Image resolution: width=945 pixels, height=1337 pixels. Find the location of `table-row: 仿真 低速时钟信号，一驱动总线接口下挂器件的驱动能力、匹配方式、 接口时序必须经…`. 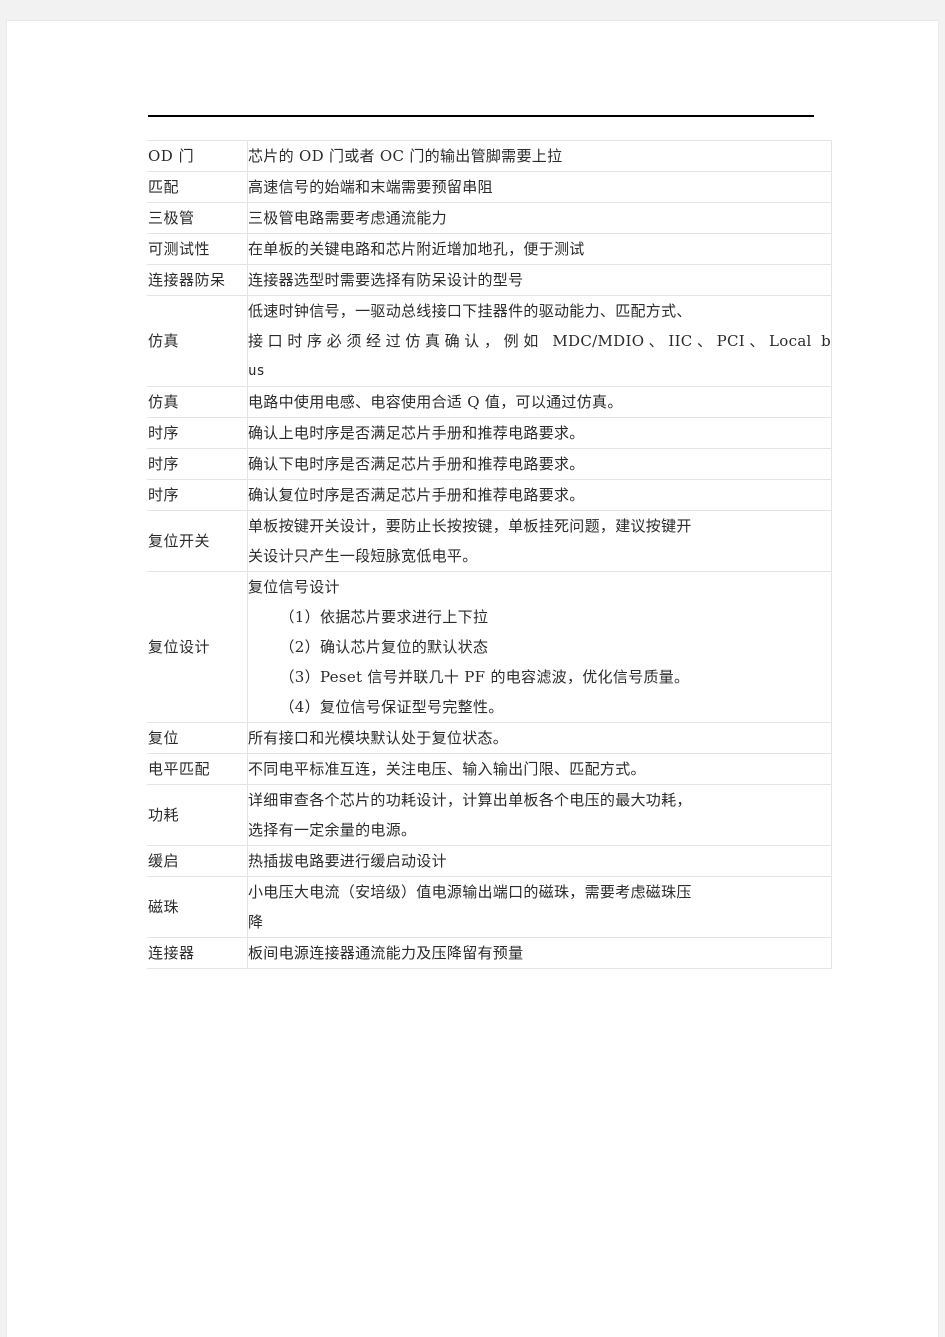

table-row: 仿真 低速时钟信号，一驱动总线接口下挂器件的驱动能力、匹配方式、 接口时序必须经… is located at coordinates (489, 341).